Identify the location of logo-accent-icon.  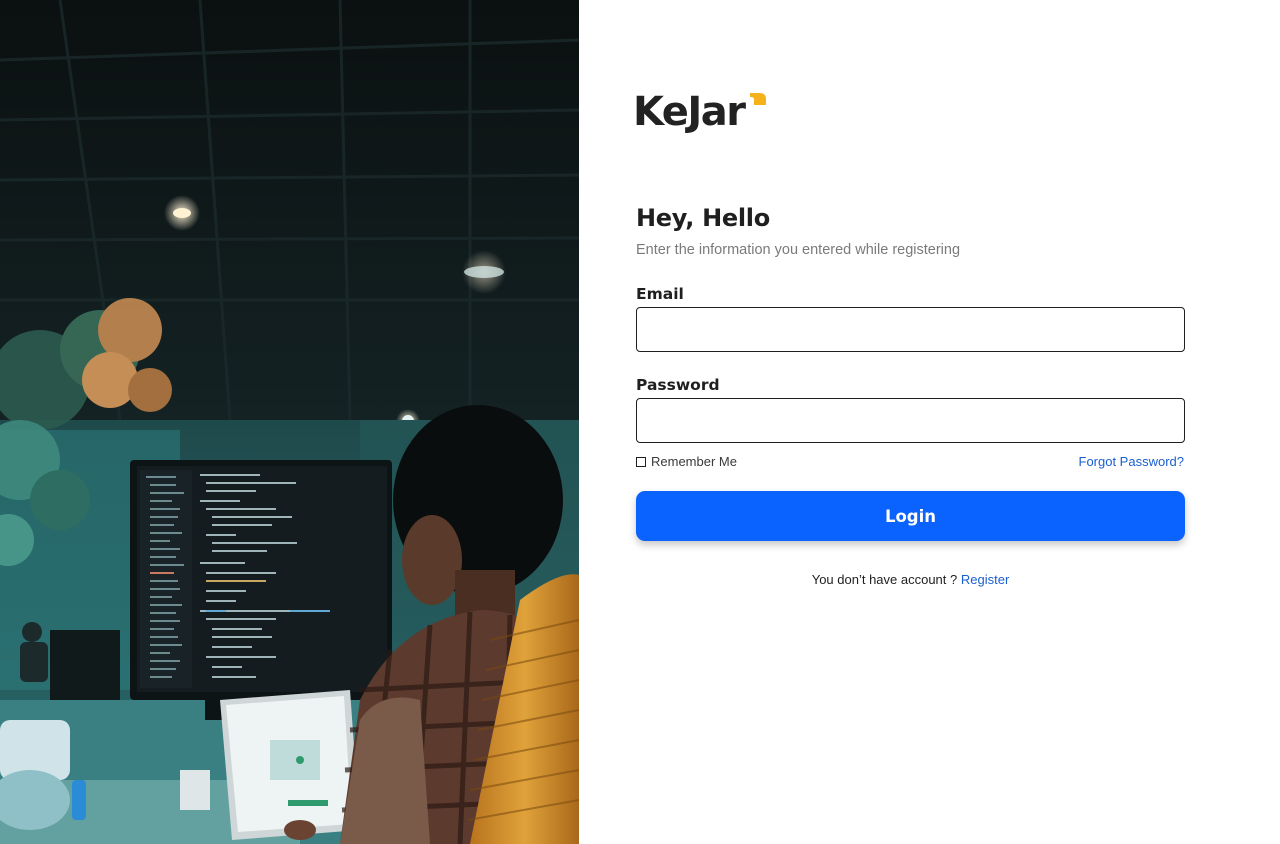
(758, 99).